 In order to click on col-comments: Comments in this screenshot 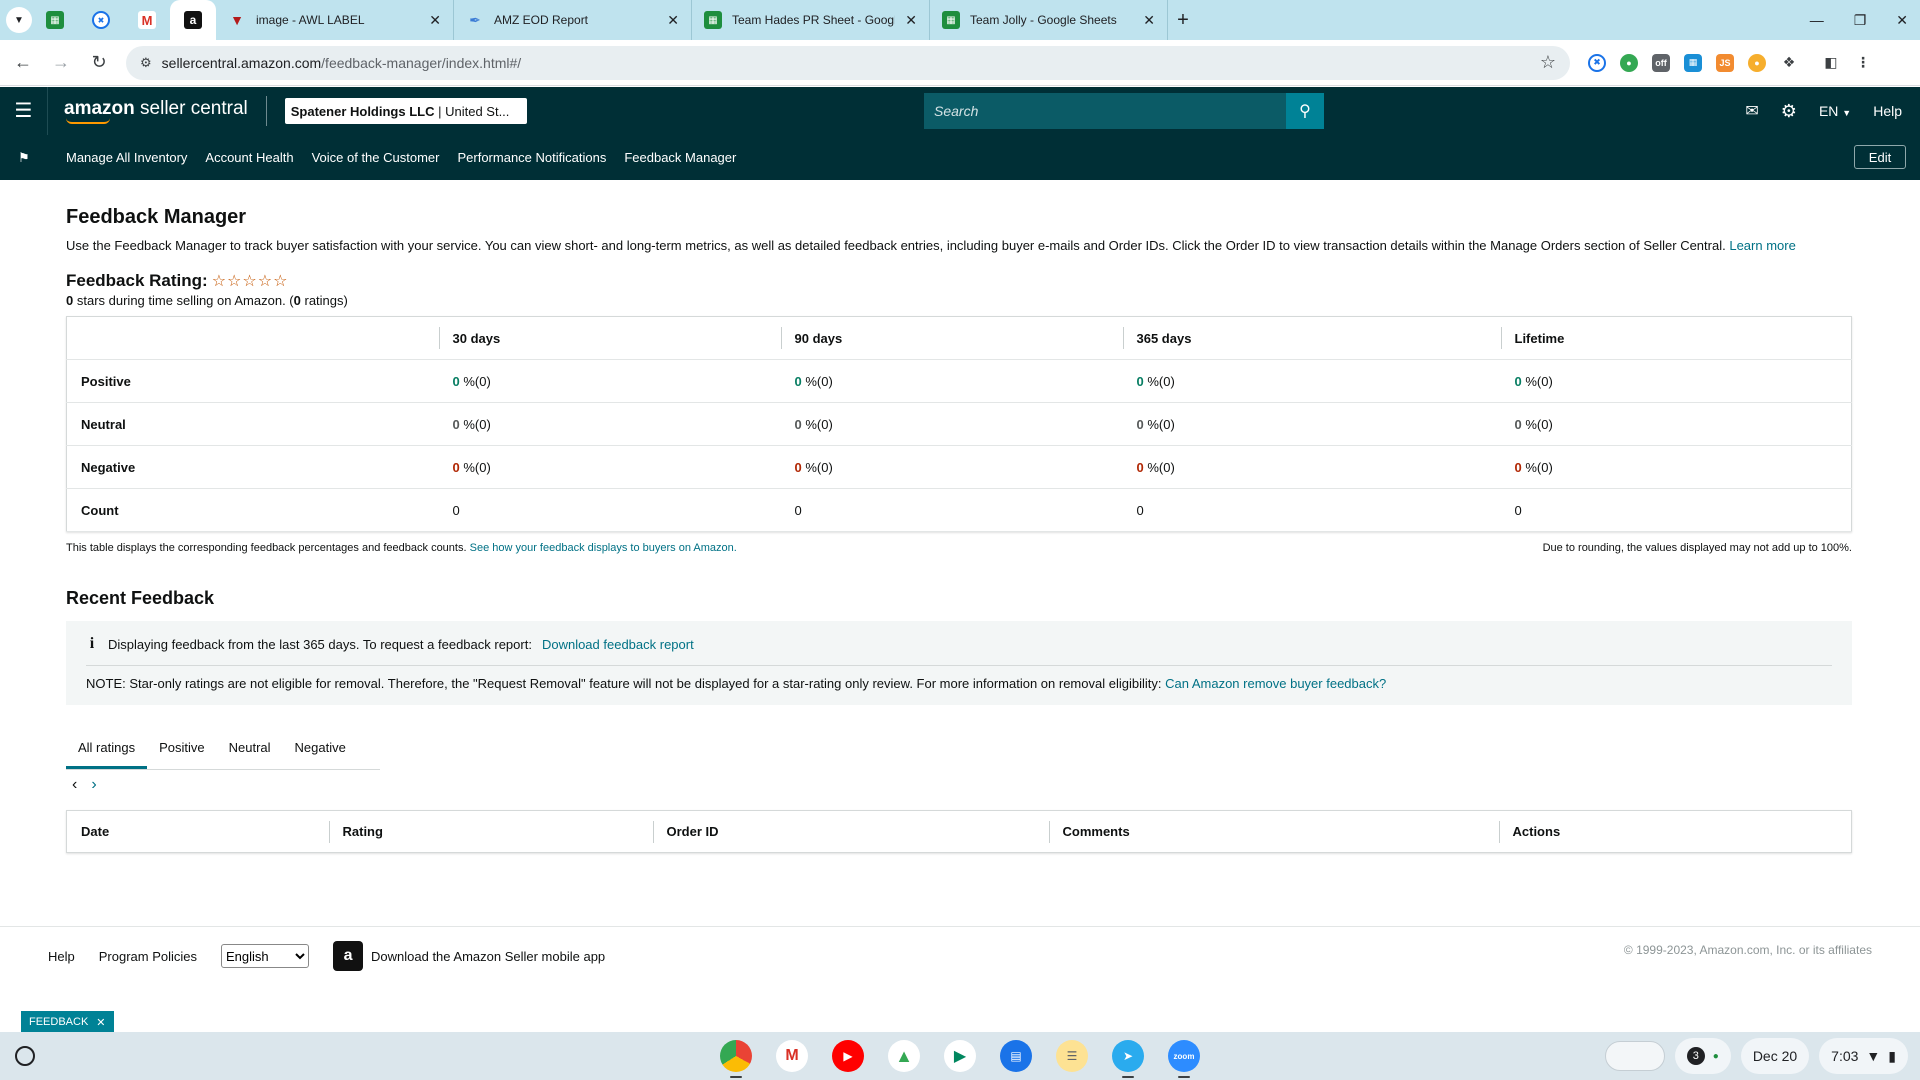, I will do `click(1273, 832)`.